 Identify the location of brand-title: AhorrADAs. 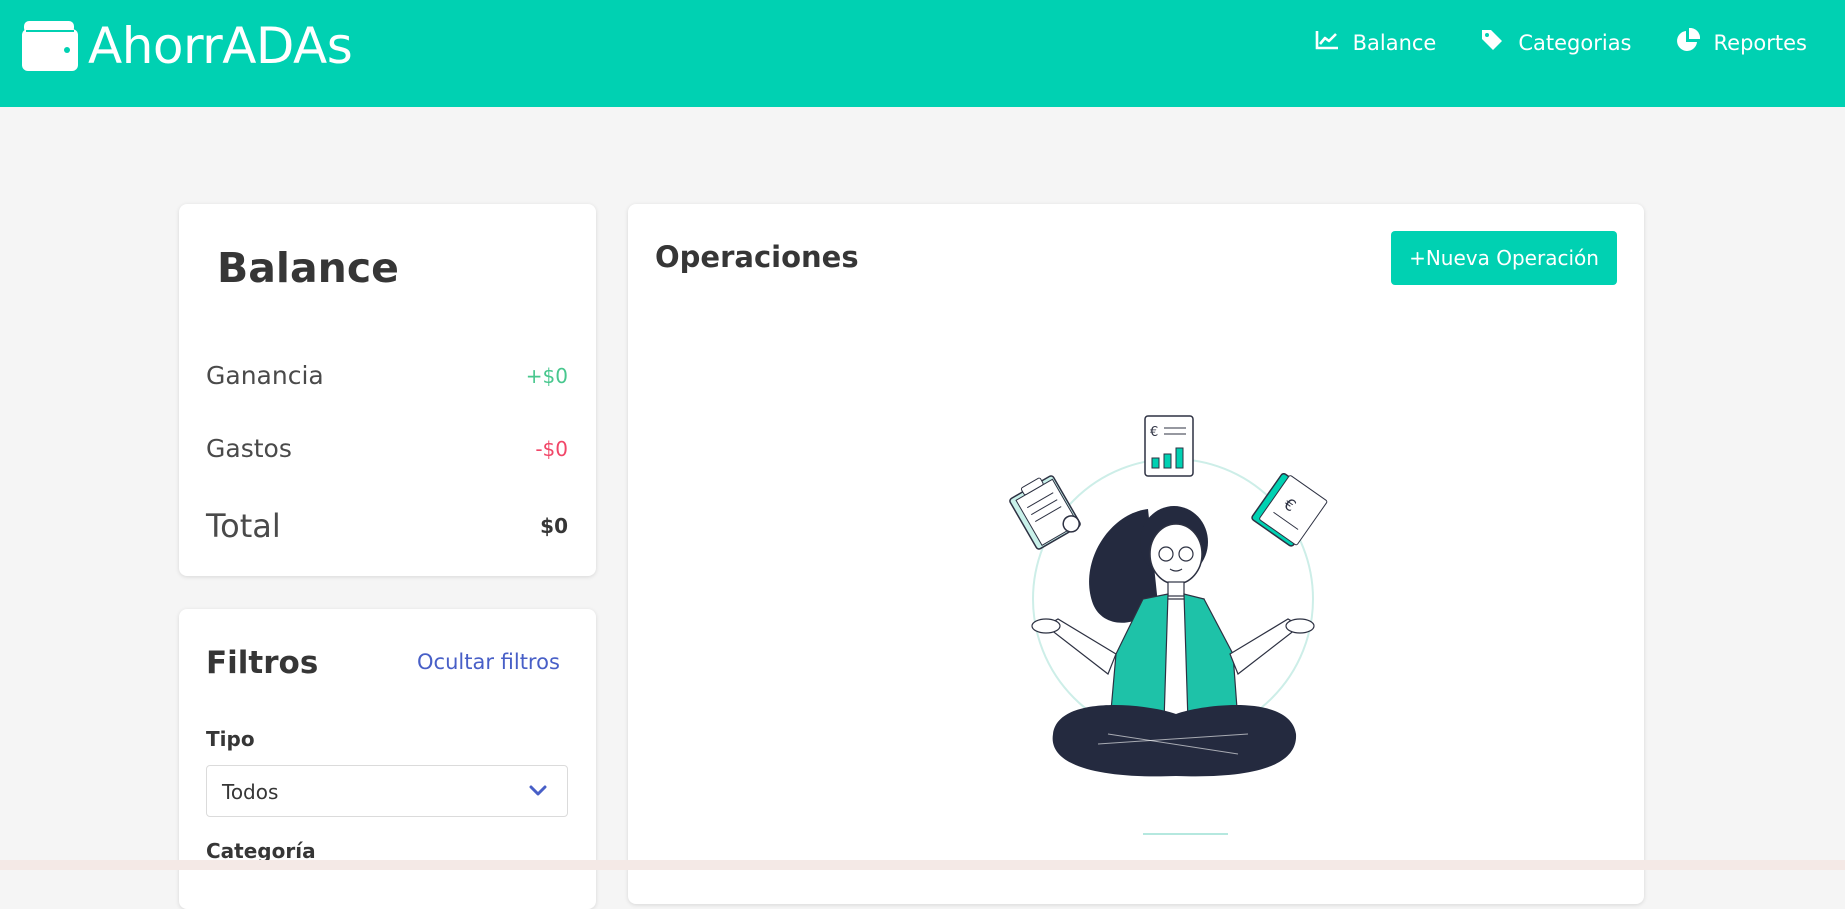
(220, 46).